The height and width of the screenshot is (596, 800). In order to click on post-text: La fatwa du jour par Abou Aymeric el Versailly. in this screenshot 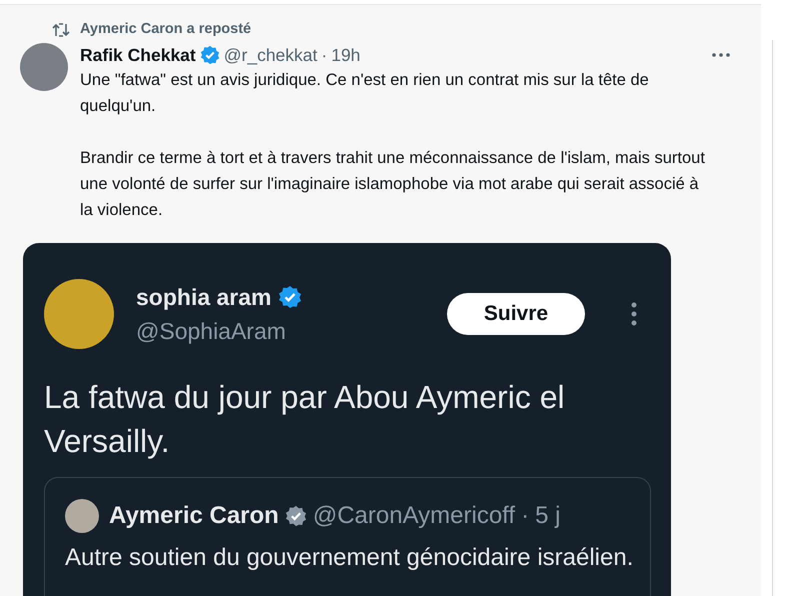, I will do `click(305, 419)`.